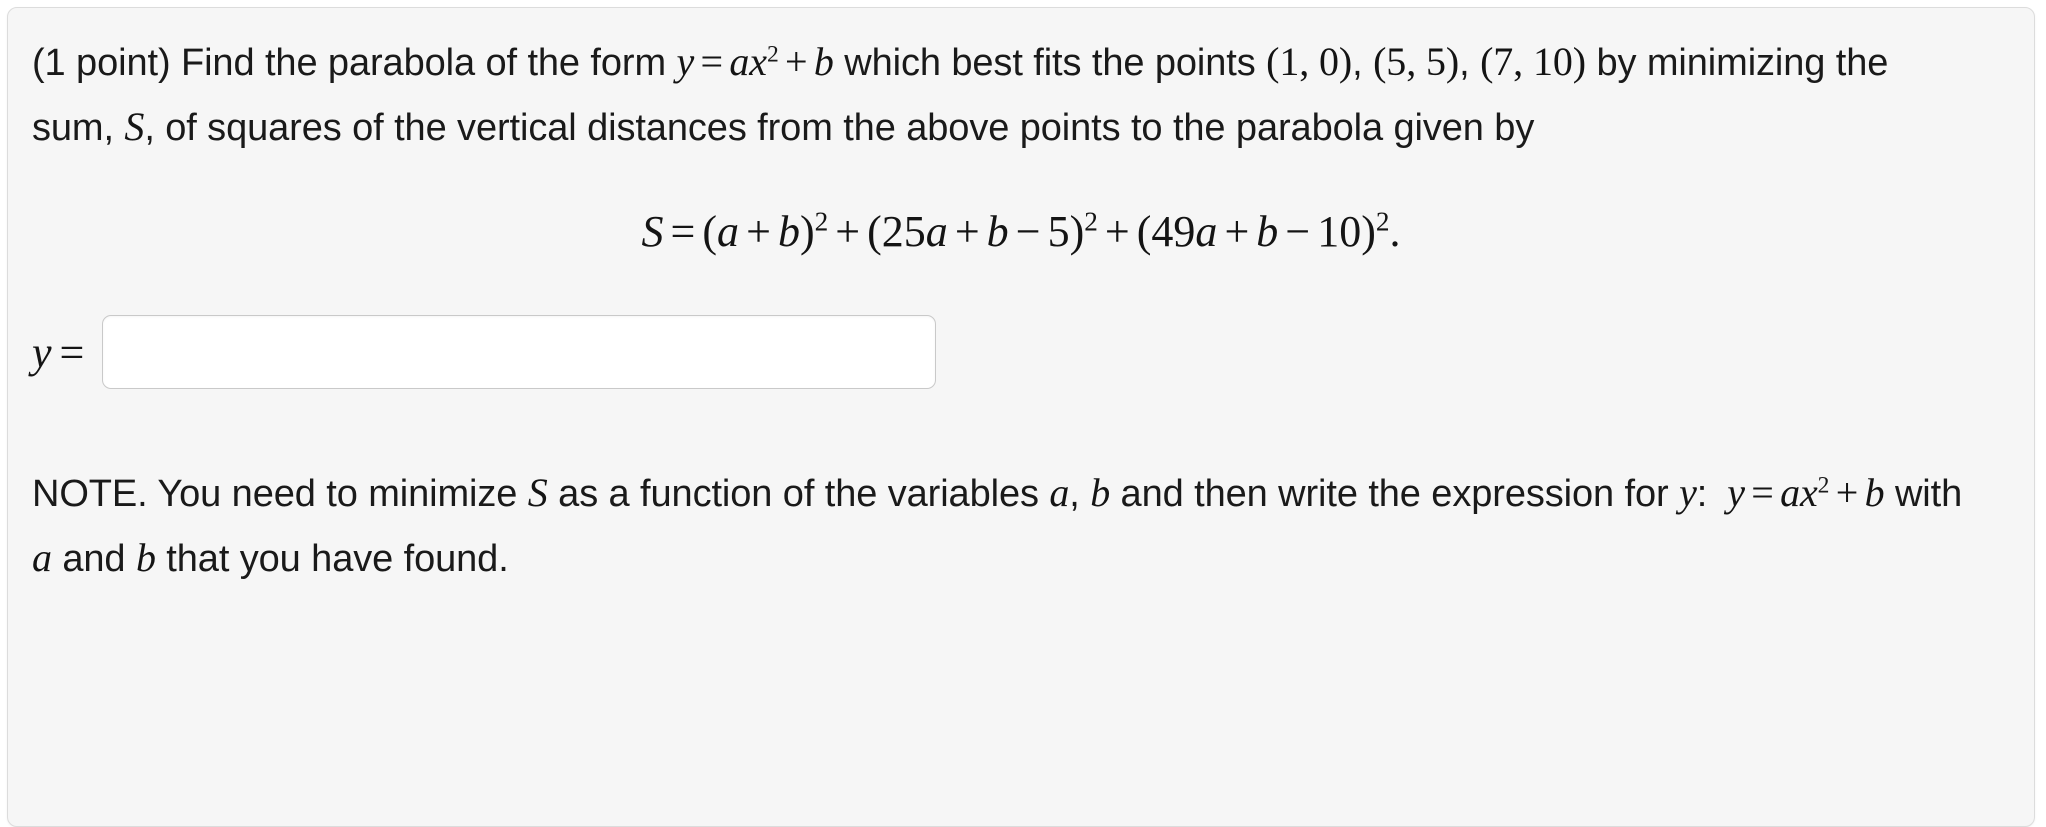 This screenshot has height=827, width=2046. I want to click on eq-term2-constant: 5, so click(1058, 231).